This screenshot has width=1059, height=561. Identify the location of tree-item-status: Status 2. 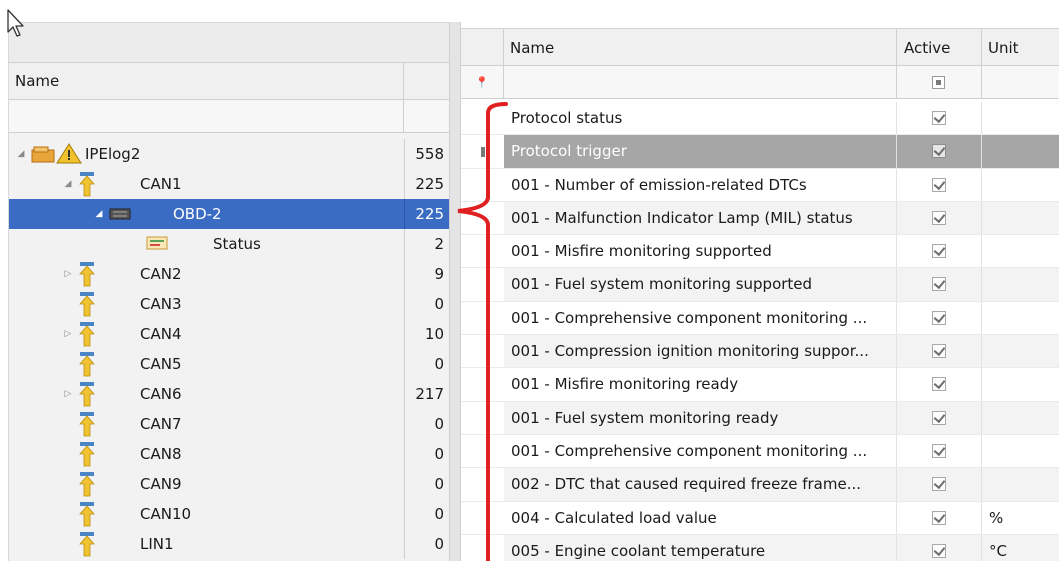
(229, 244).